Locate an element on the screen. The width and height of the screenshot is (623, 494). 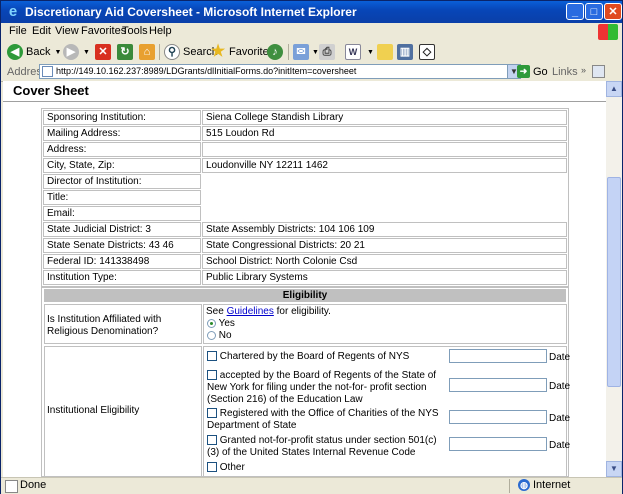
ie-logo-icon: e is located at coordinates (13, 11).